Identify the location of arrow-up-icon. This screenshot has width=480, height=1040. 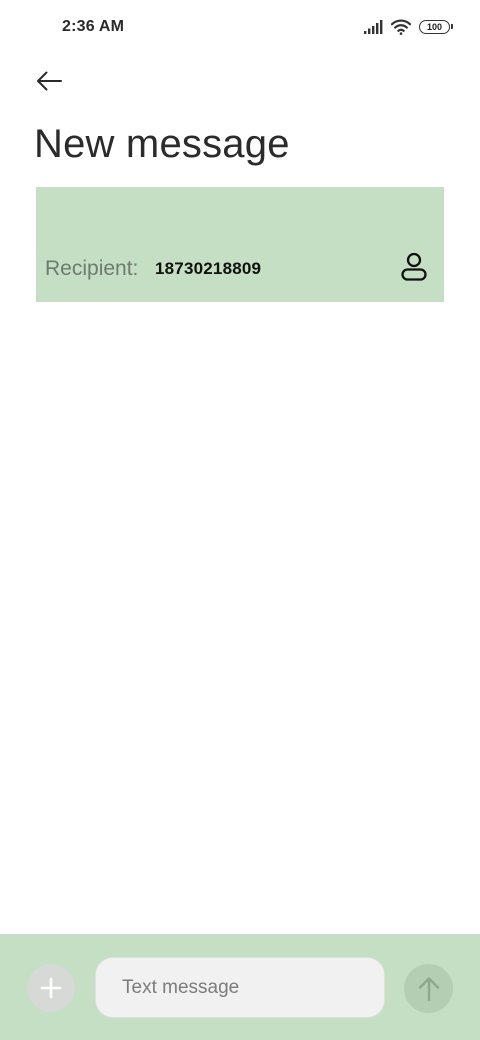
(428, 988).